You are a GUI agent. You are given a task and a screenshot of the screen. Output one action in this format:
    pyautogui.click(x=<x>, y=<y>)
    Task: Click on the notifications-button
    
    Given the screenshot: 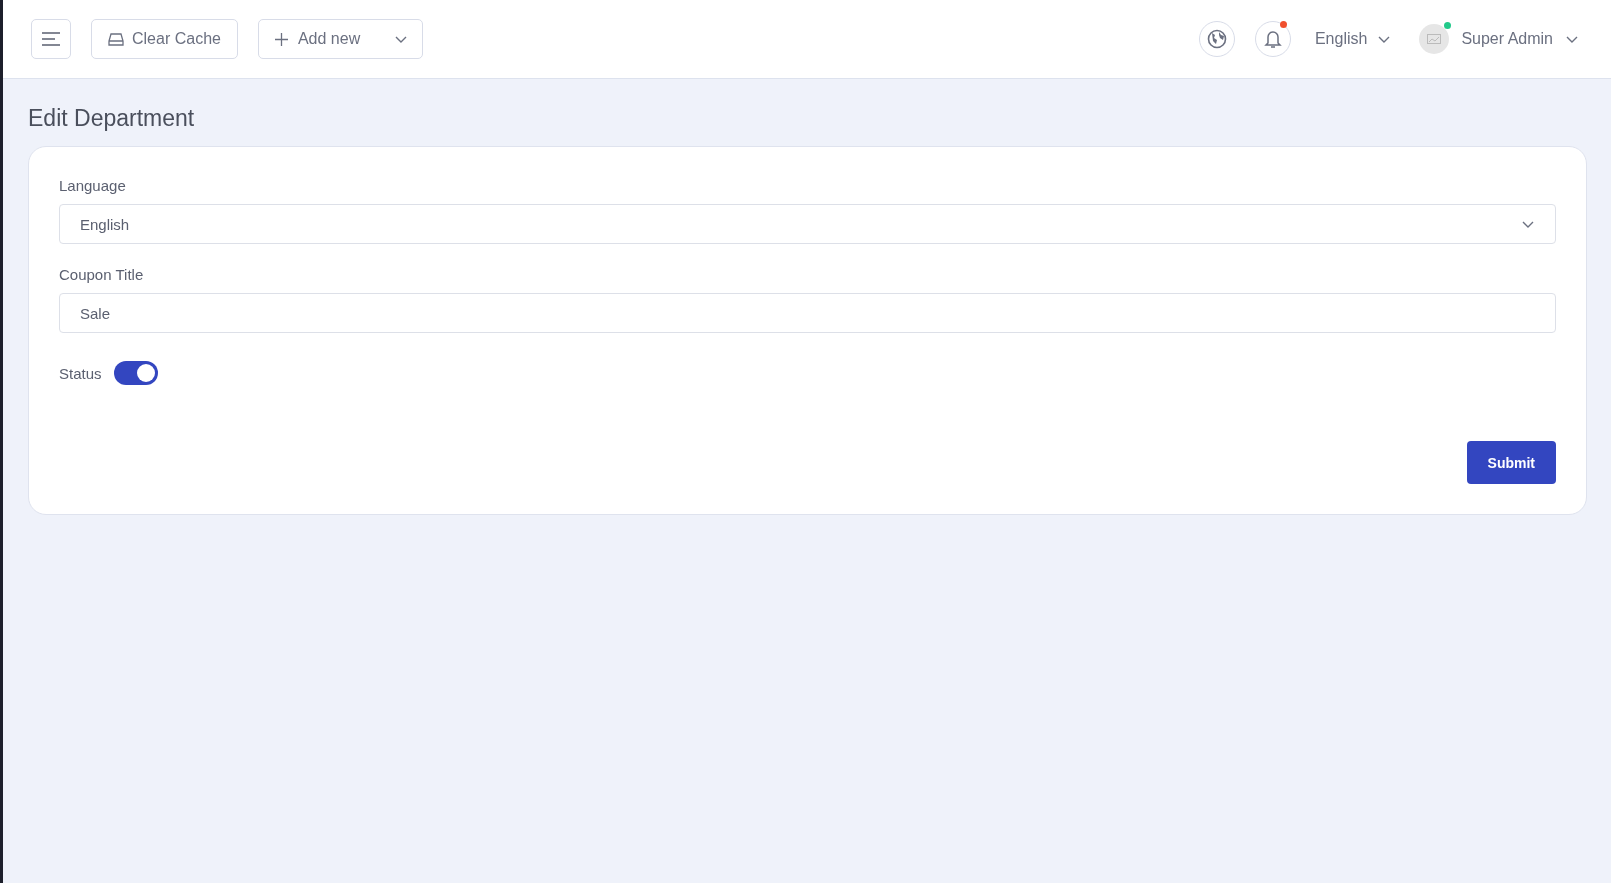 What is the action you would take?
    pyautogui.click(x=1272, y=39)
    